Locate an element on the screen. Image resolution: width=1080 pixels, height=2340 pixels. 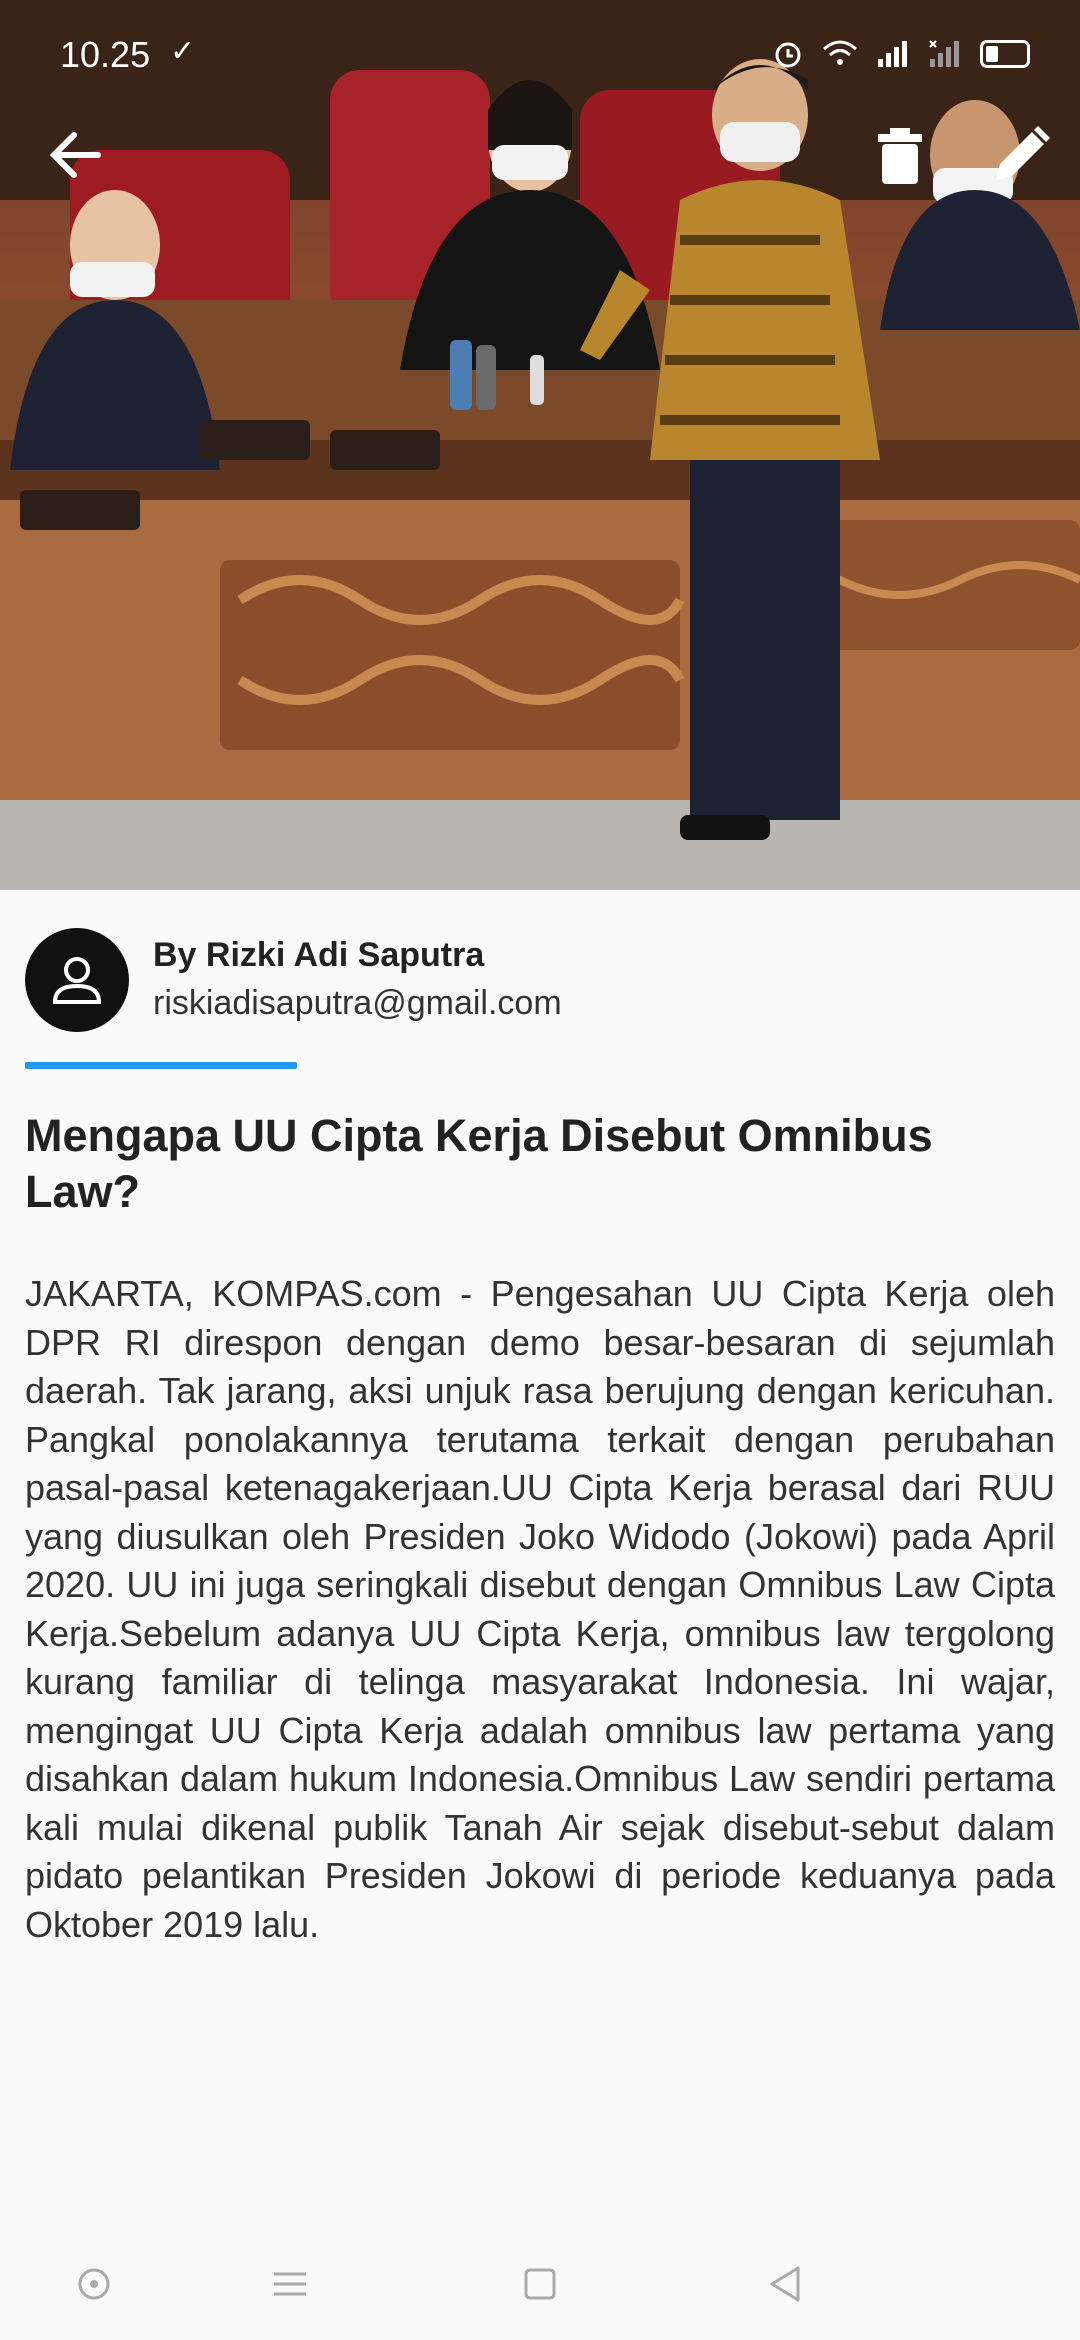
status-icons is located at coordinates (901, 54).